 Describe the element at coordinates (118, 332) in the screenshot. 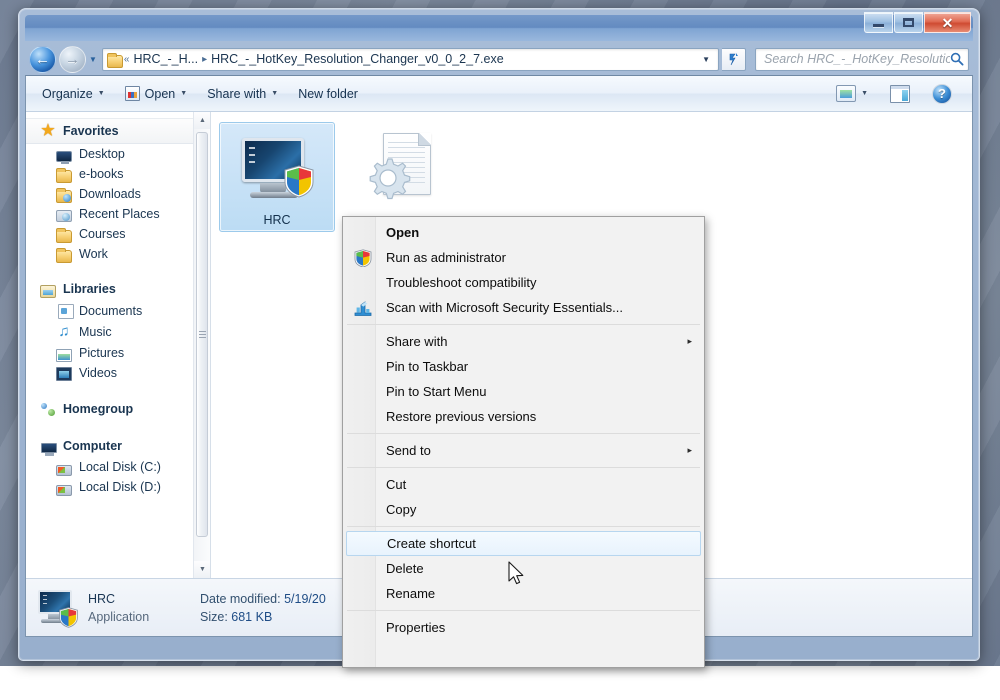

I see `sidebar-item-music: ♫ Music` at that location.